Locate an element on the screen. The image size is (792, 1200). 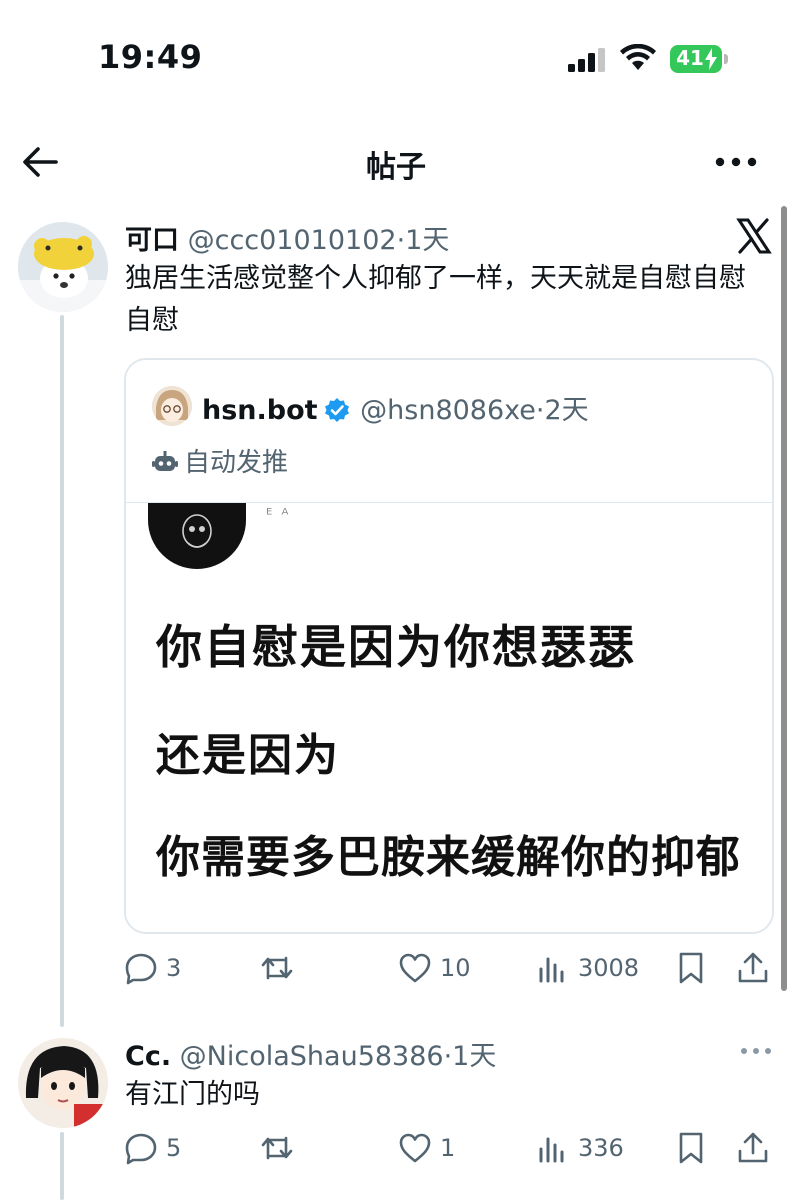
dog-avatar-image is located at coordinates (63, 267).